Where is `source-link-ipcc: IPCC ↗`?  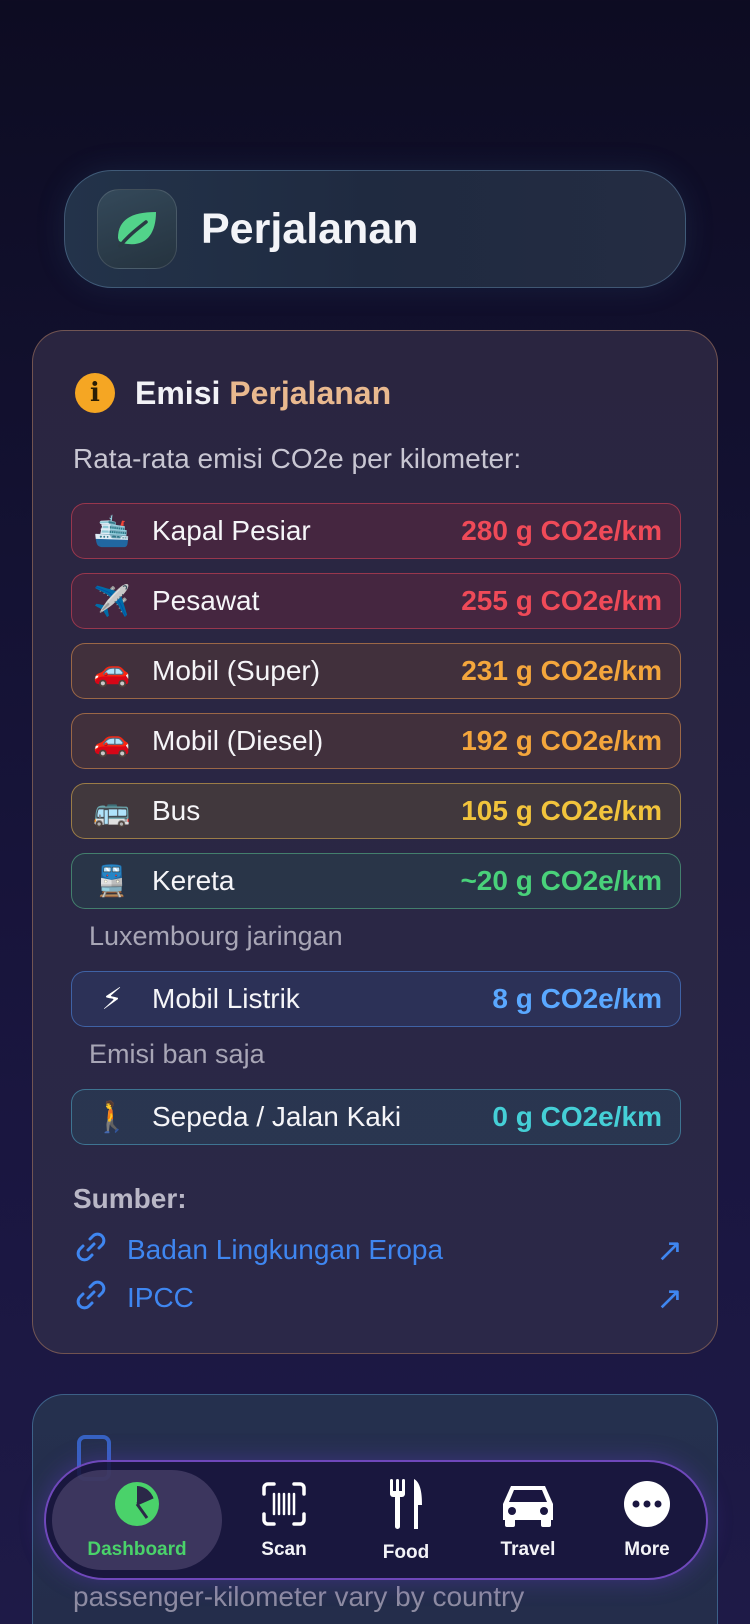 source-link-ipcc: IPCC ↗ is located at coordinates (378, 1297).